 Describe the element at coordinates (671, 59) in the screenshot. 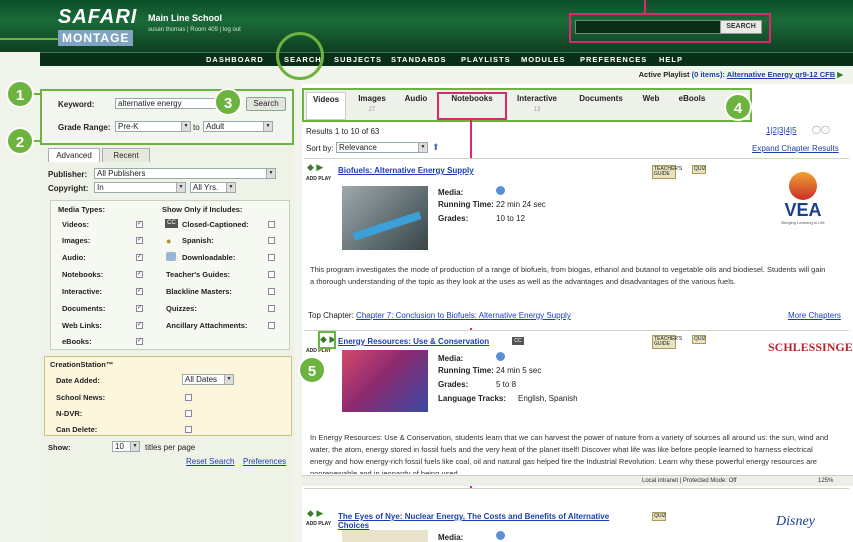

I see `nav-help: HELP` at that location.